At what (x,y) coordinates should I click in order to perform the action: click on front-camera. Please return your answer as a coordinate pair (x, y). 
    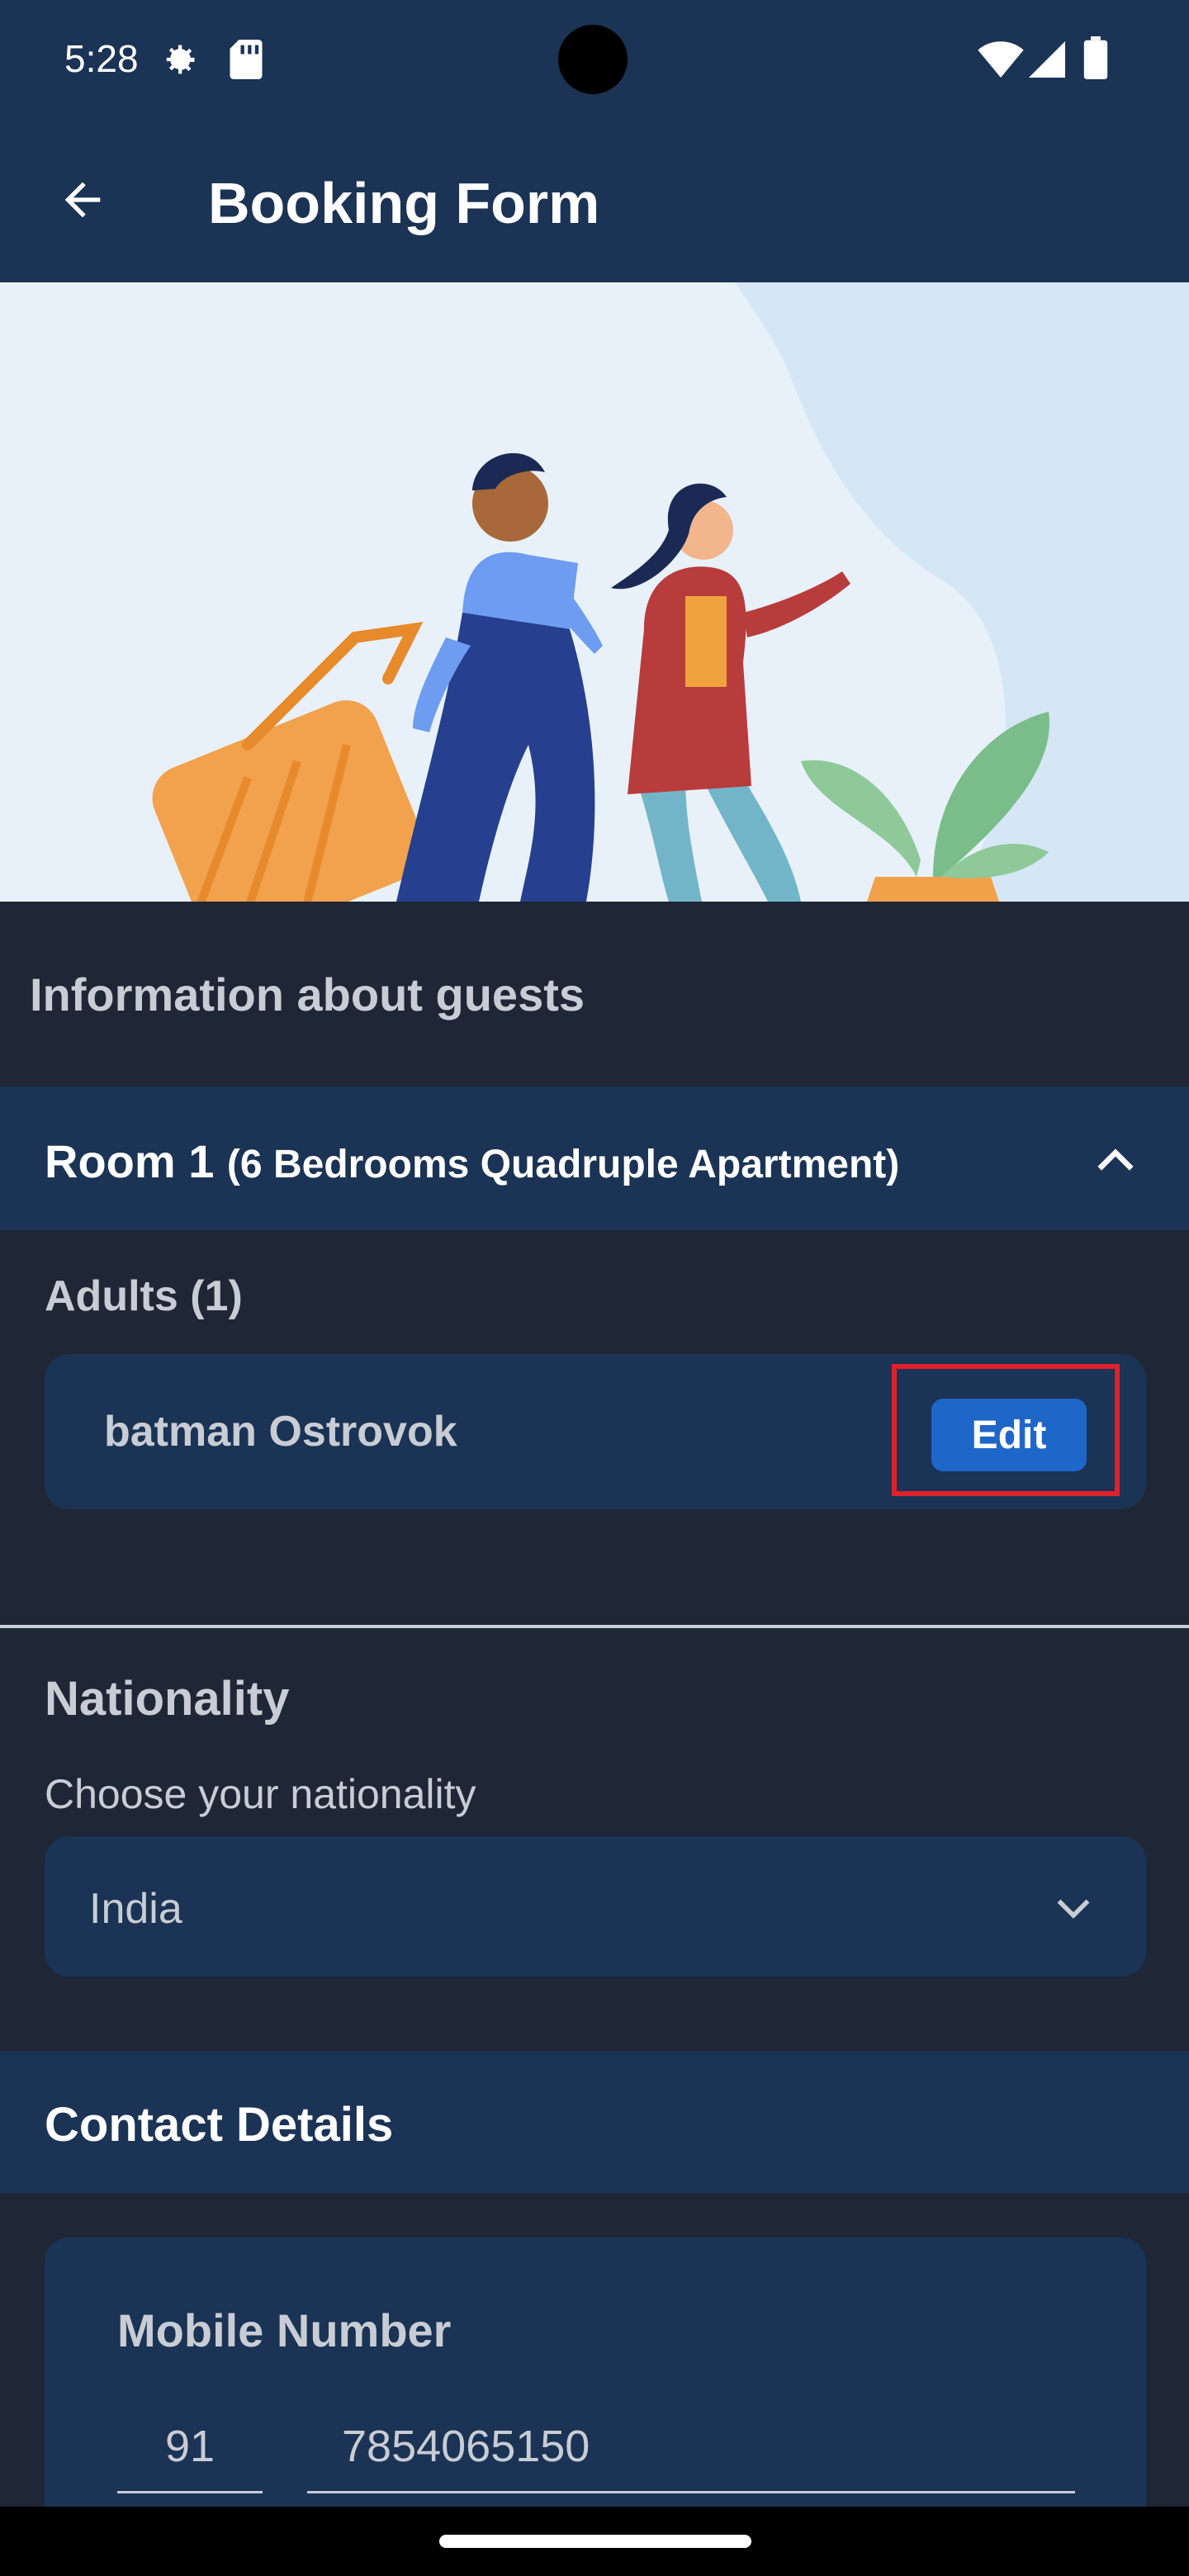
    Looking at the image, I should click on (593, 59).